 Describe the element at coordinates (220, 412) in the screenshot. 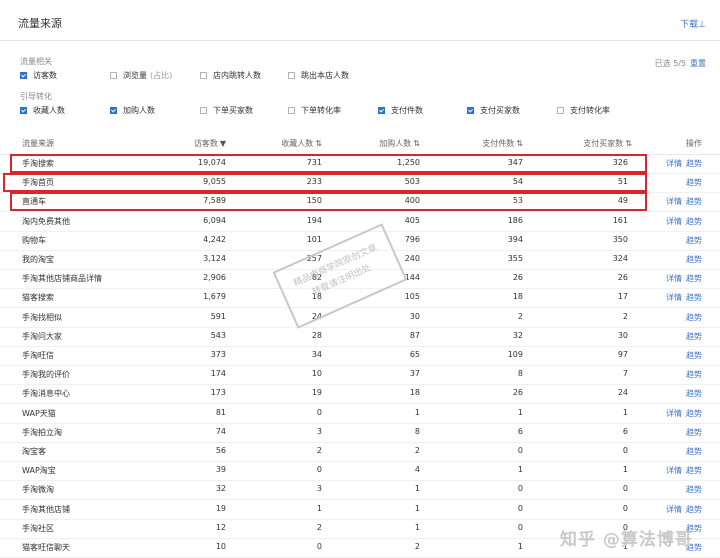

I see `cell-visitors: 81` at that location.